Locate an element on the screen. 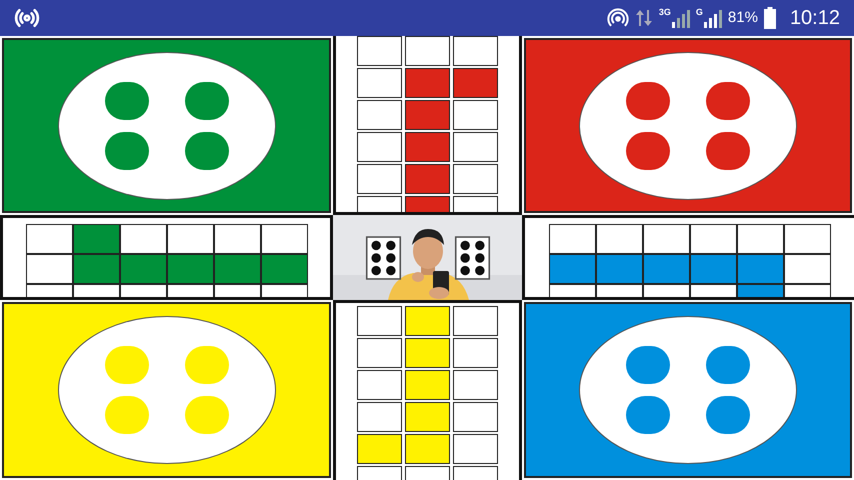  network-type-label: G is located at coordinates (699, 12).